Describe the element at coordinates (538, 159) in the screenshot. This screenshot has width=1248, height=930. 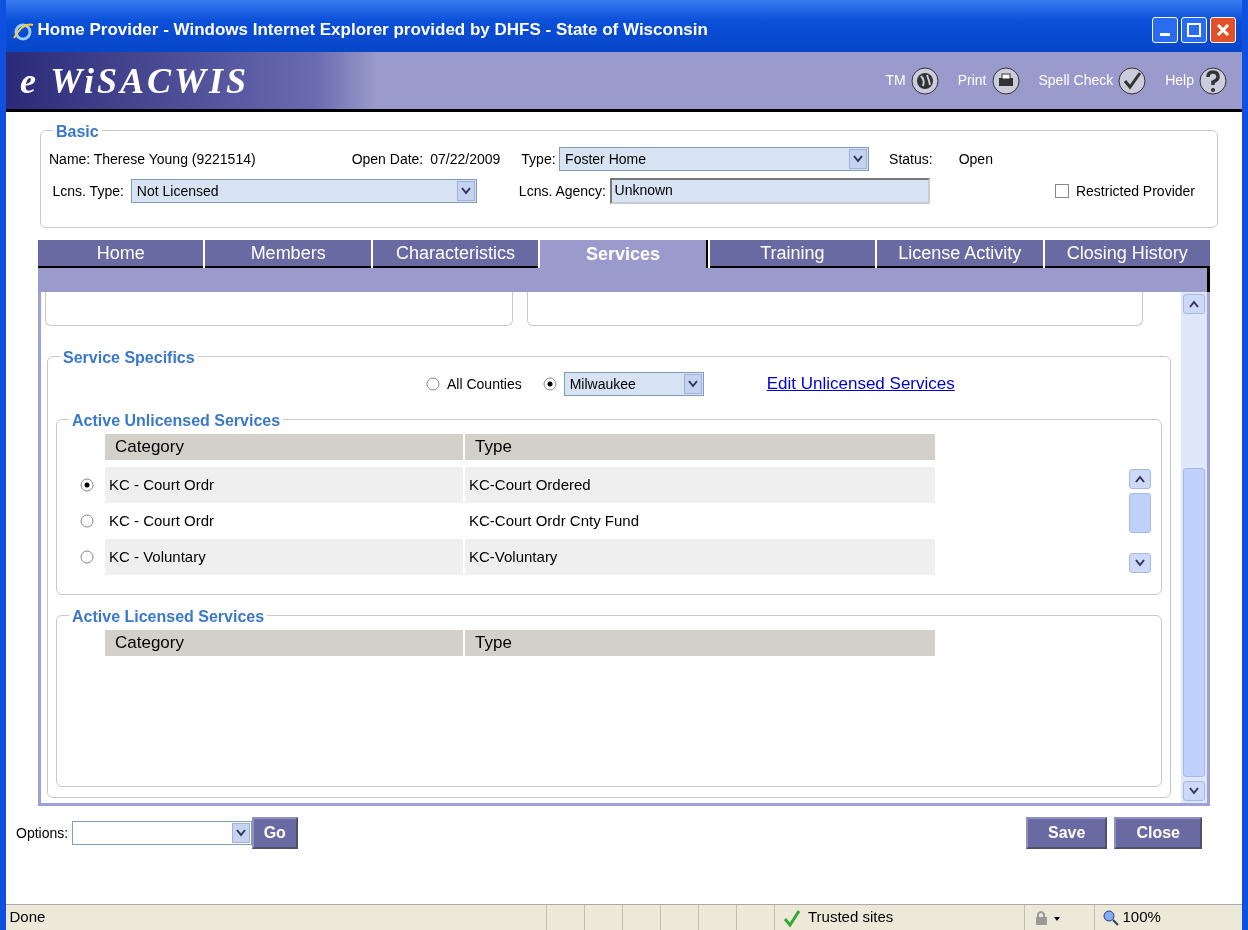
I see `field-label: Type:` at that location.